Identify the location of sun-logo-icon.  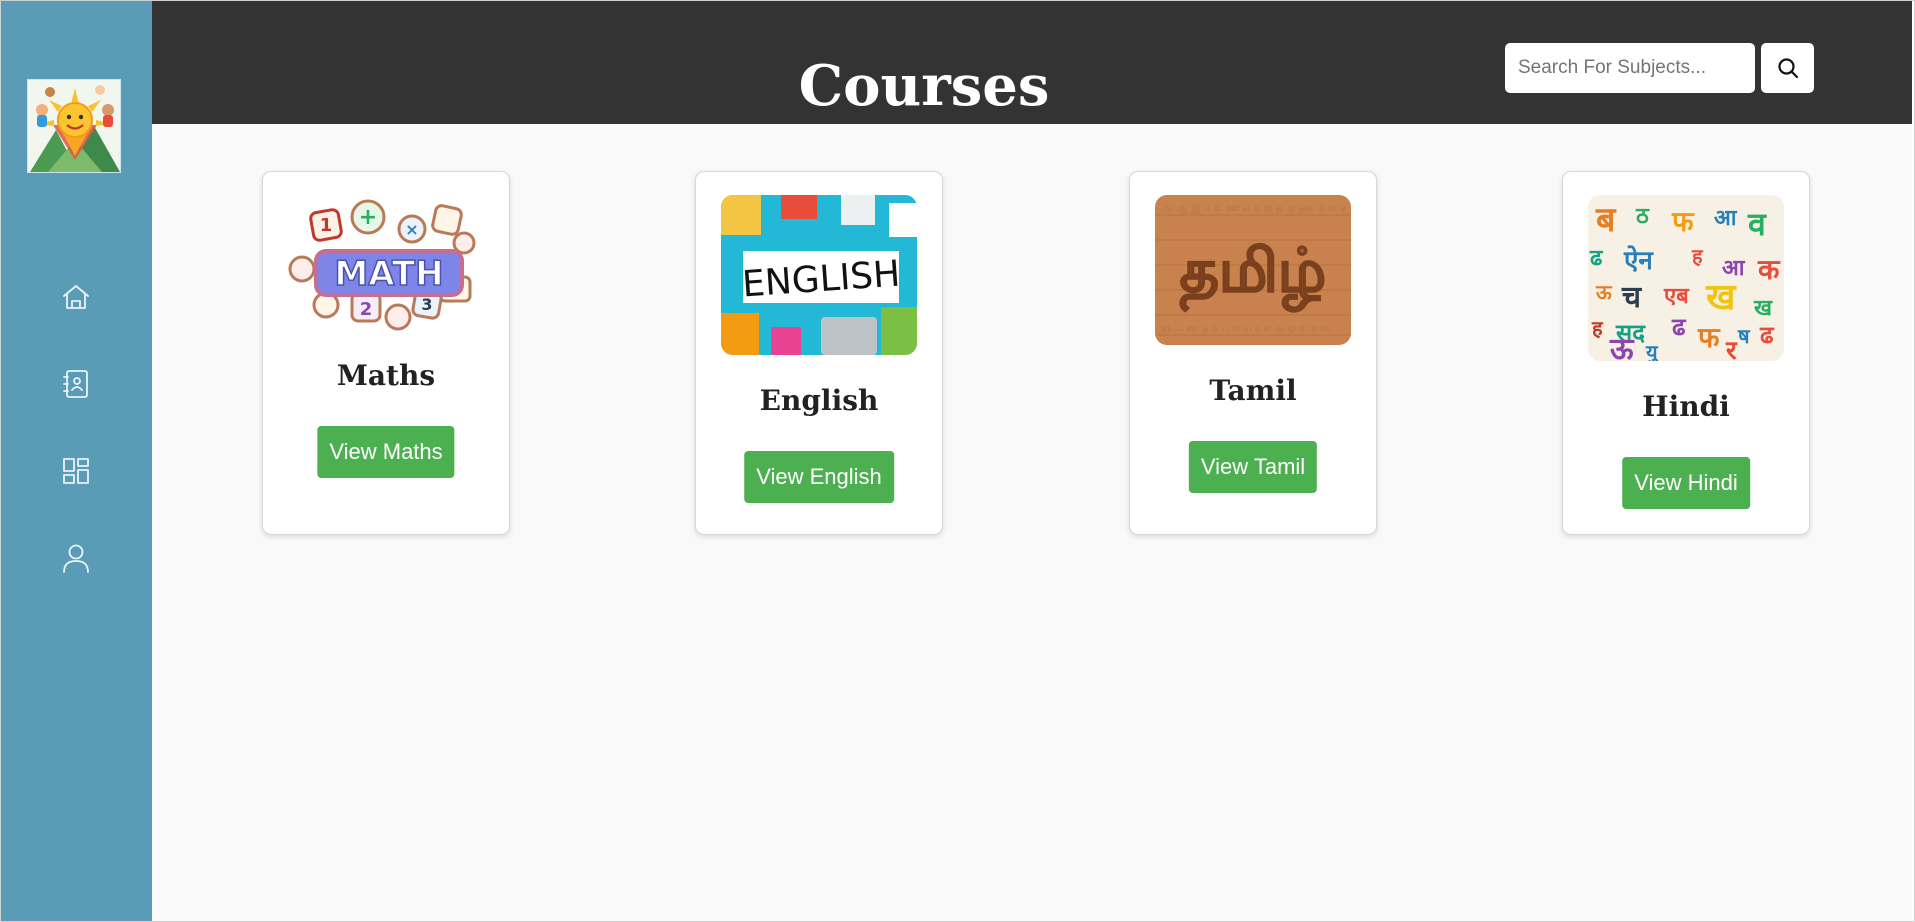
(74, 126).